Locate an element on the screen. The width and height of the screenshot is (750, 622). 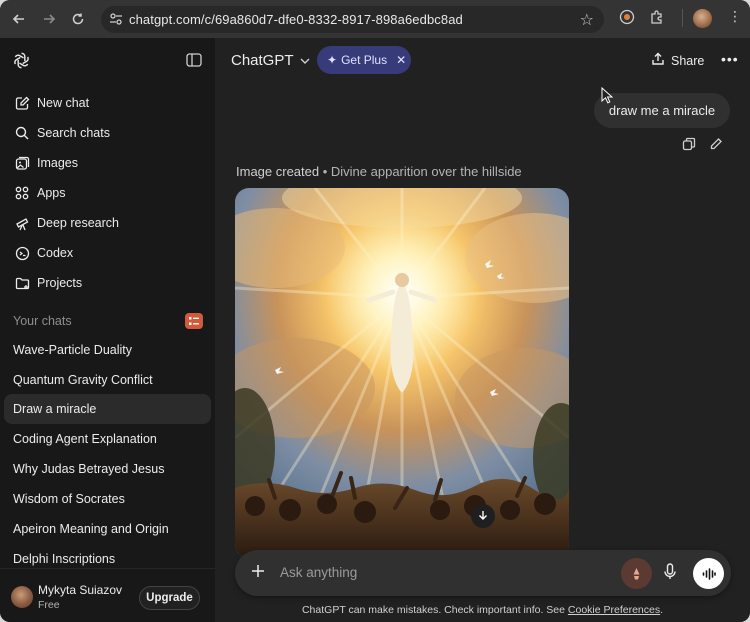
chat-item: Apeiron Meaning and Origin is located at coordinates (107, 529).